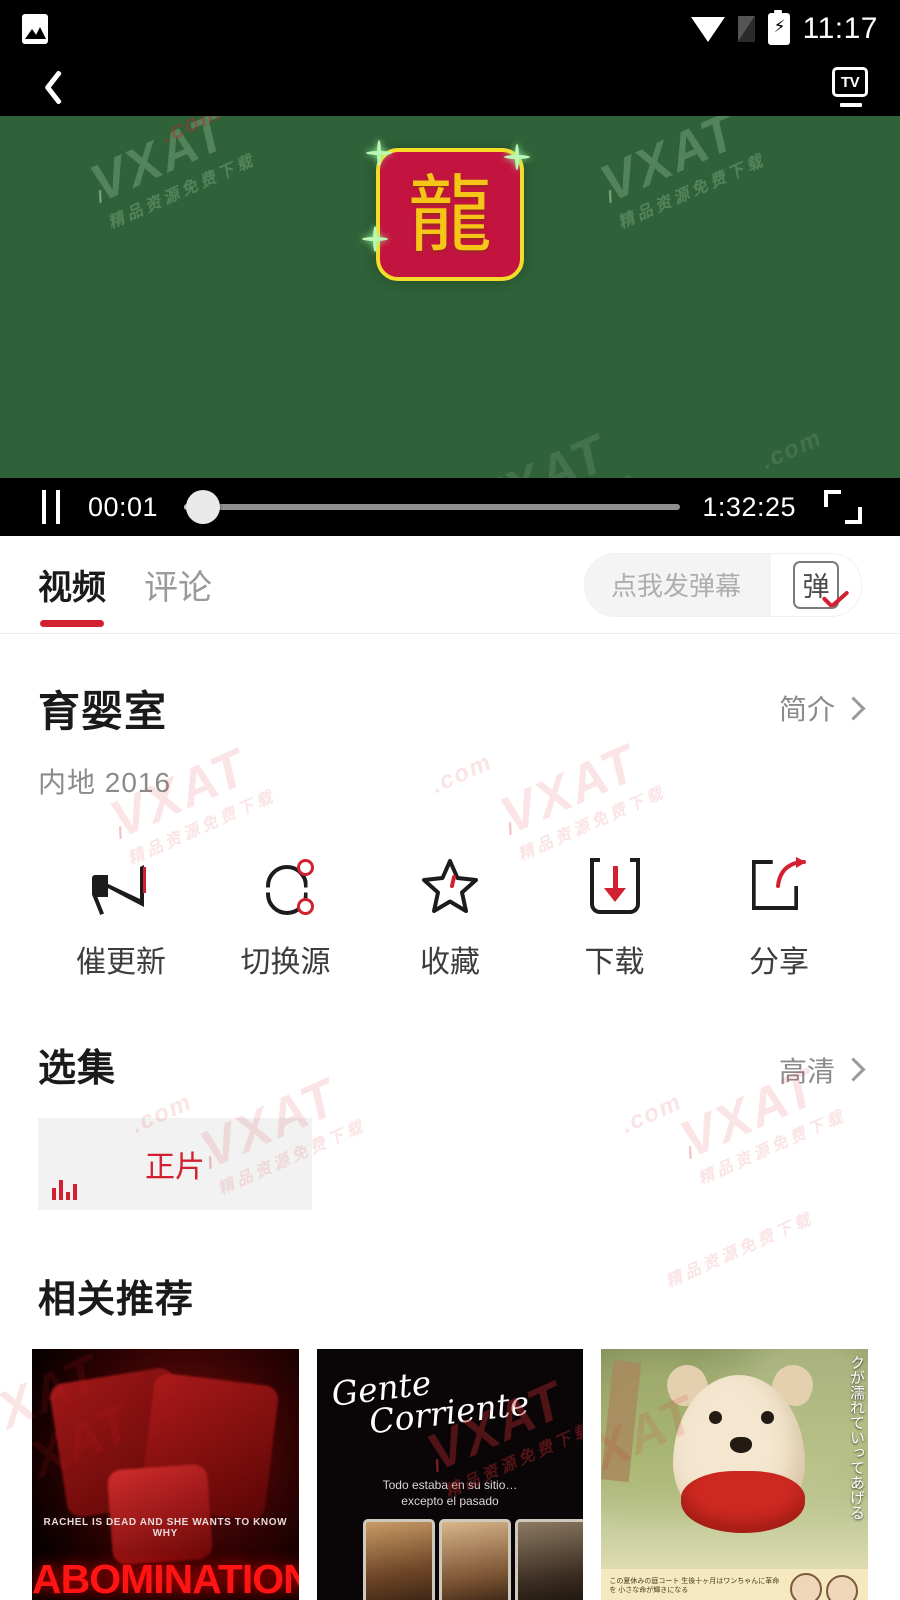  Describe the element at coordinates (175, 1167) in the screenshot. I see `episode-label: 正片` at that location.